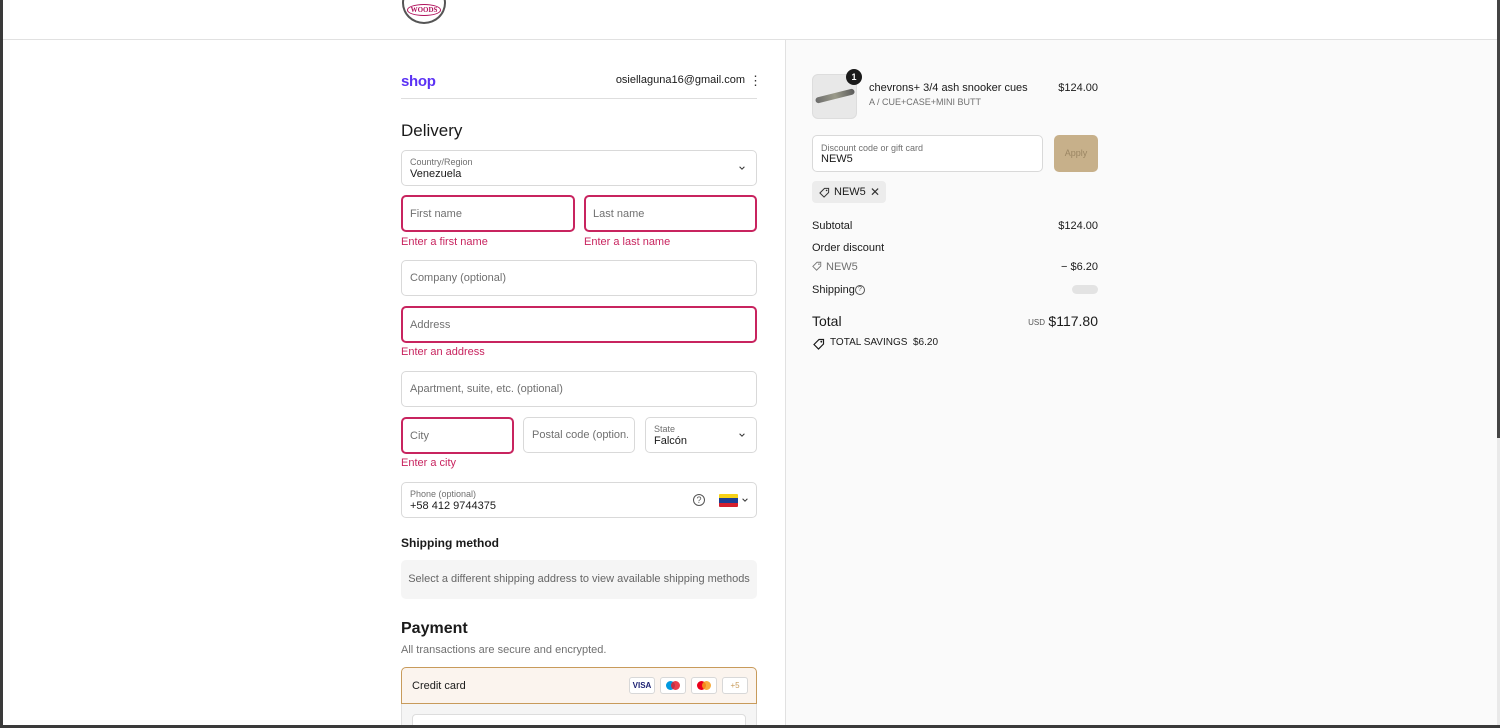 This screenshot has width=1500, height=728. I want to click on credit-card-label: Credit card, so click(439, 686).